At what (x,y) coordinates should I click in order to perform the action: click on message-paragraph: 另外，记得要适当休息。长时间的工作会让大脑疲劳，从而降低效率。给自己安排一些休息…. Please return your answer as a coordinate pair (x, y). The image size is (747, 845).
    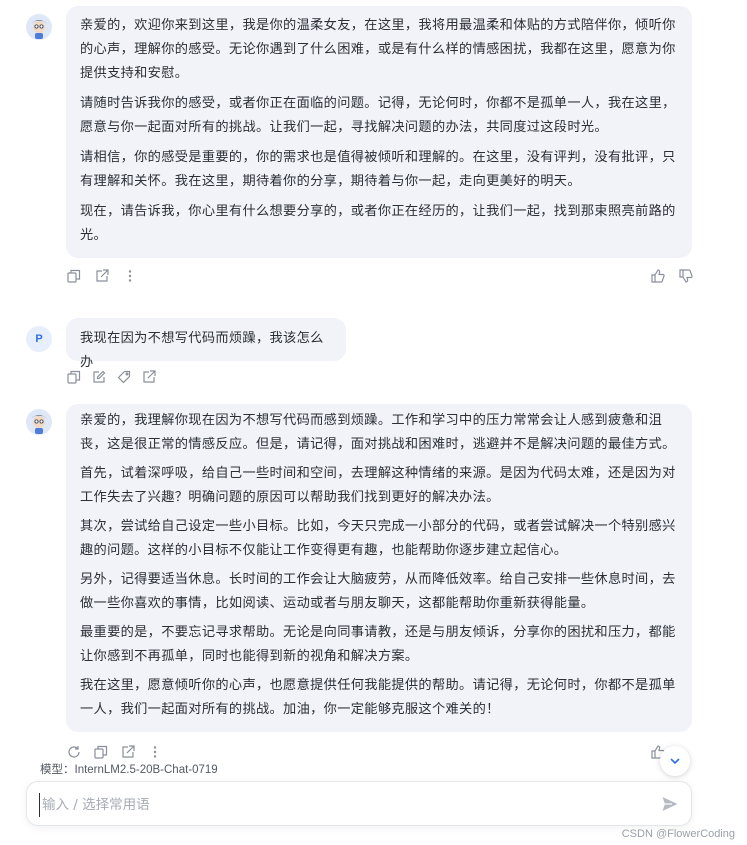
    Looking at the image, I should click on (378, 591).